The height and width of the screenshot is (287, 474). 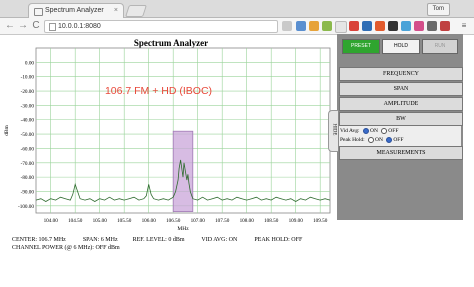 I want to click on x-axis-label: MHz, so click(x=183, y=229).